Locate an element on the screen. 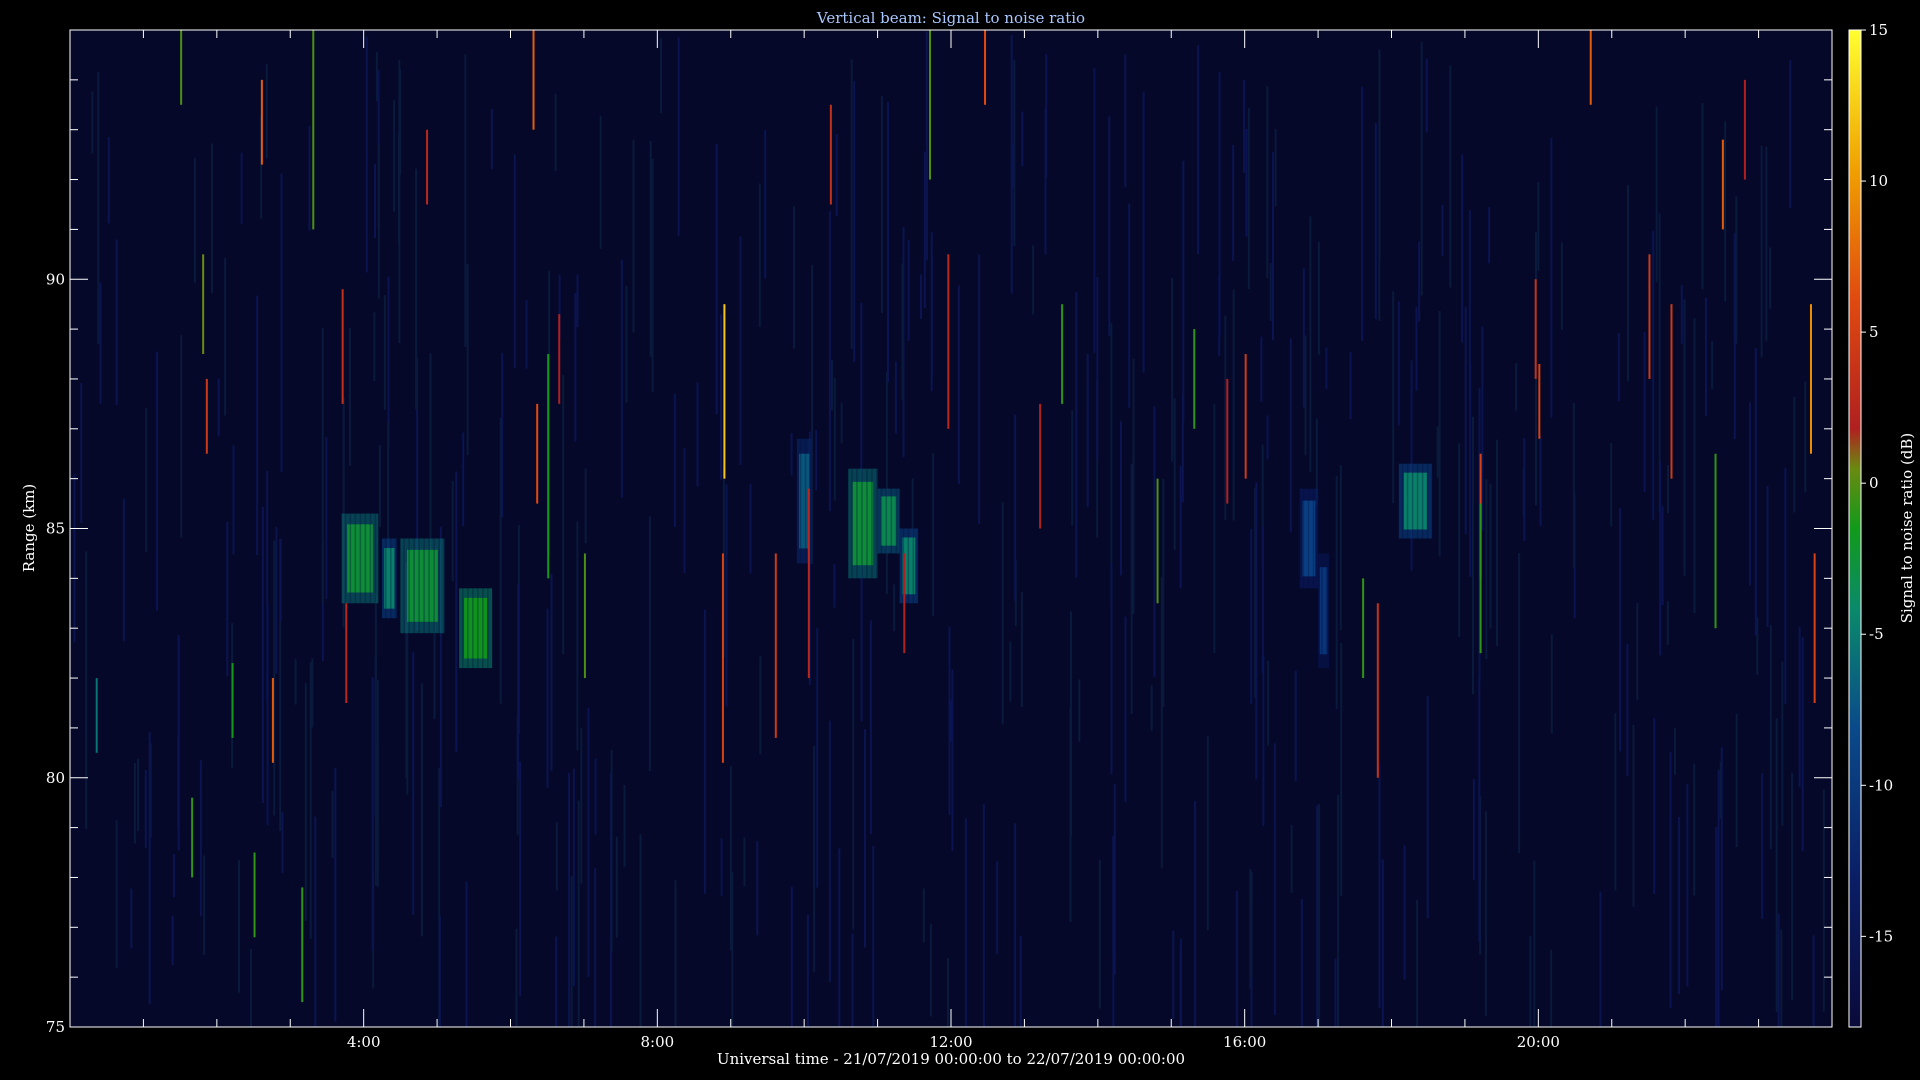 The image size is (1920, 1080). echo-region-core is located at coordinates (863, 523).